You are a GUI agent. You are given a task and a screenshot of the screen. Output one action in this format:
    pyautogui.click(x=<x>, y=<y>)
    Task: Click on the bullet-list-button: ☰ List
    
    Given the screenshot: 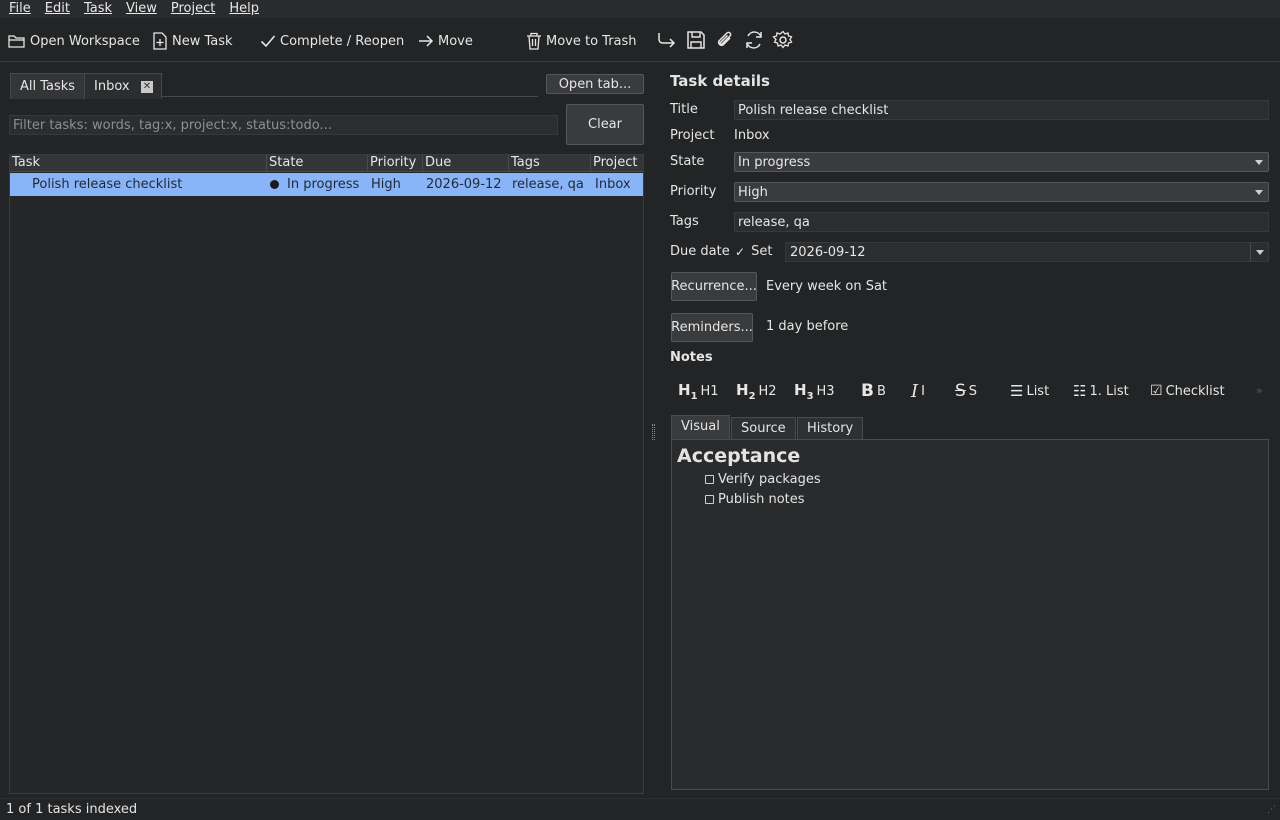 What is the action you would take?
    pyautogui.click(x=1029, y=391)
    